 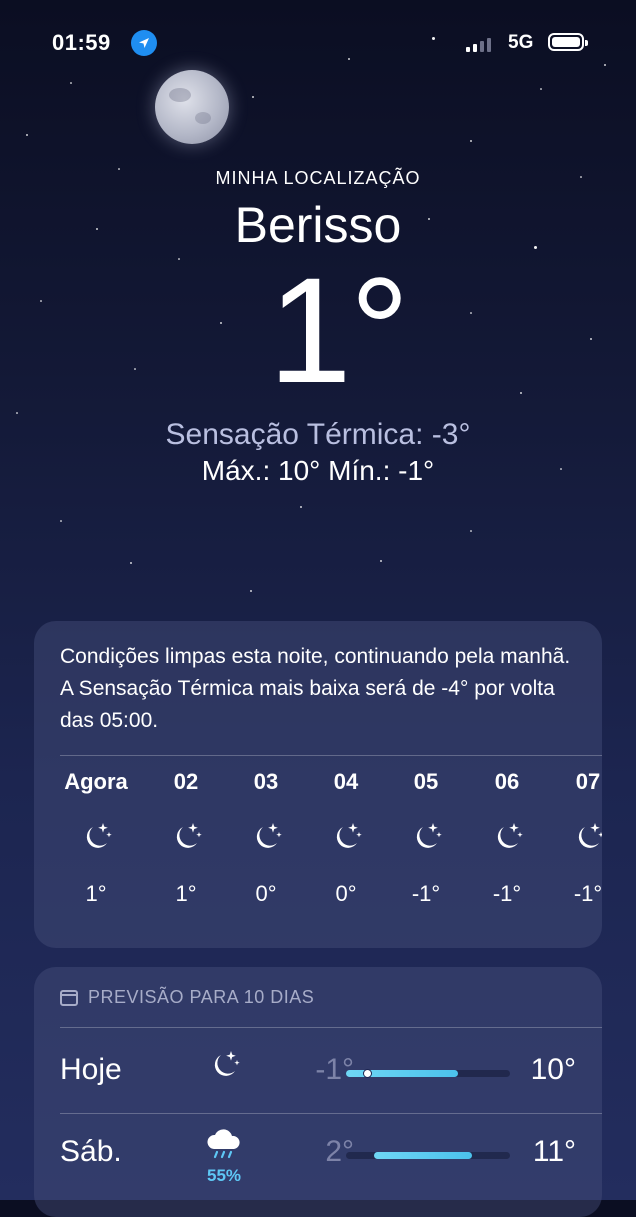 I want to click on hour-item: 03 0°, so click(x=266, y=838).